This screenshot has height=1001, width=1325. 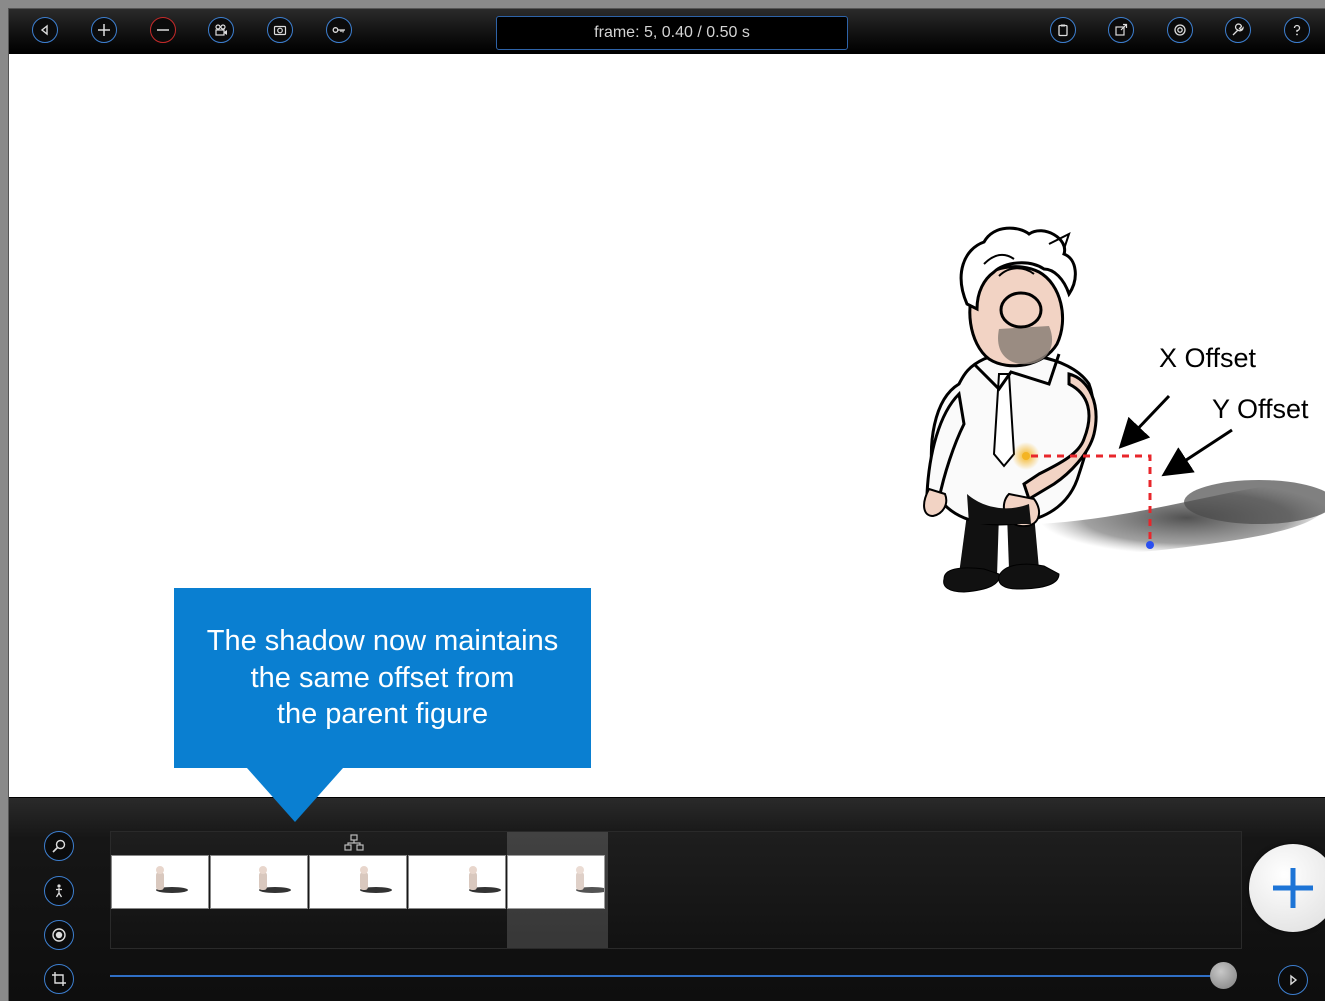 I want to click on minus-icon, so click(x=163, y=30).